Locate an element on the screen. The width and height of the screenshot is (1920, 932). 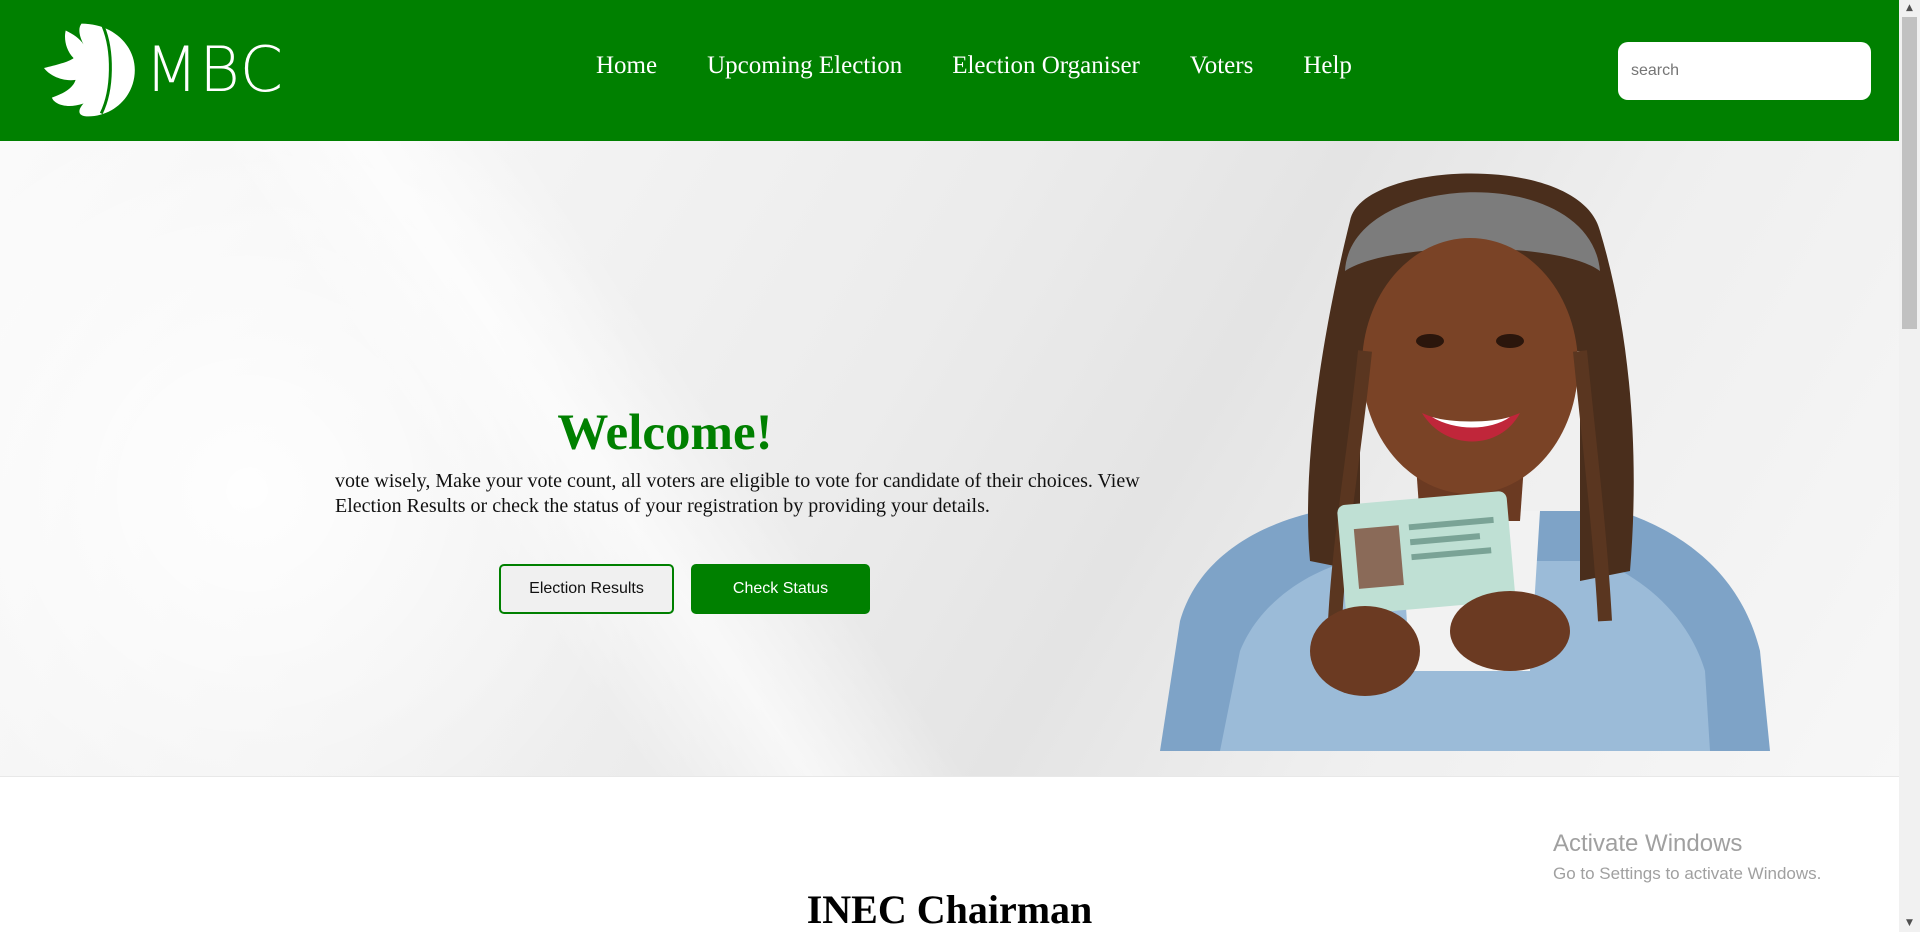
section-title: INEC Chairman is located at coordinates (949, 909).